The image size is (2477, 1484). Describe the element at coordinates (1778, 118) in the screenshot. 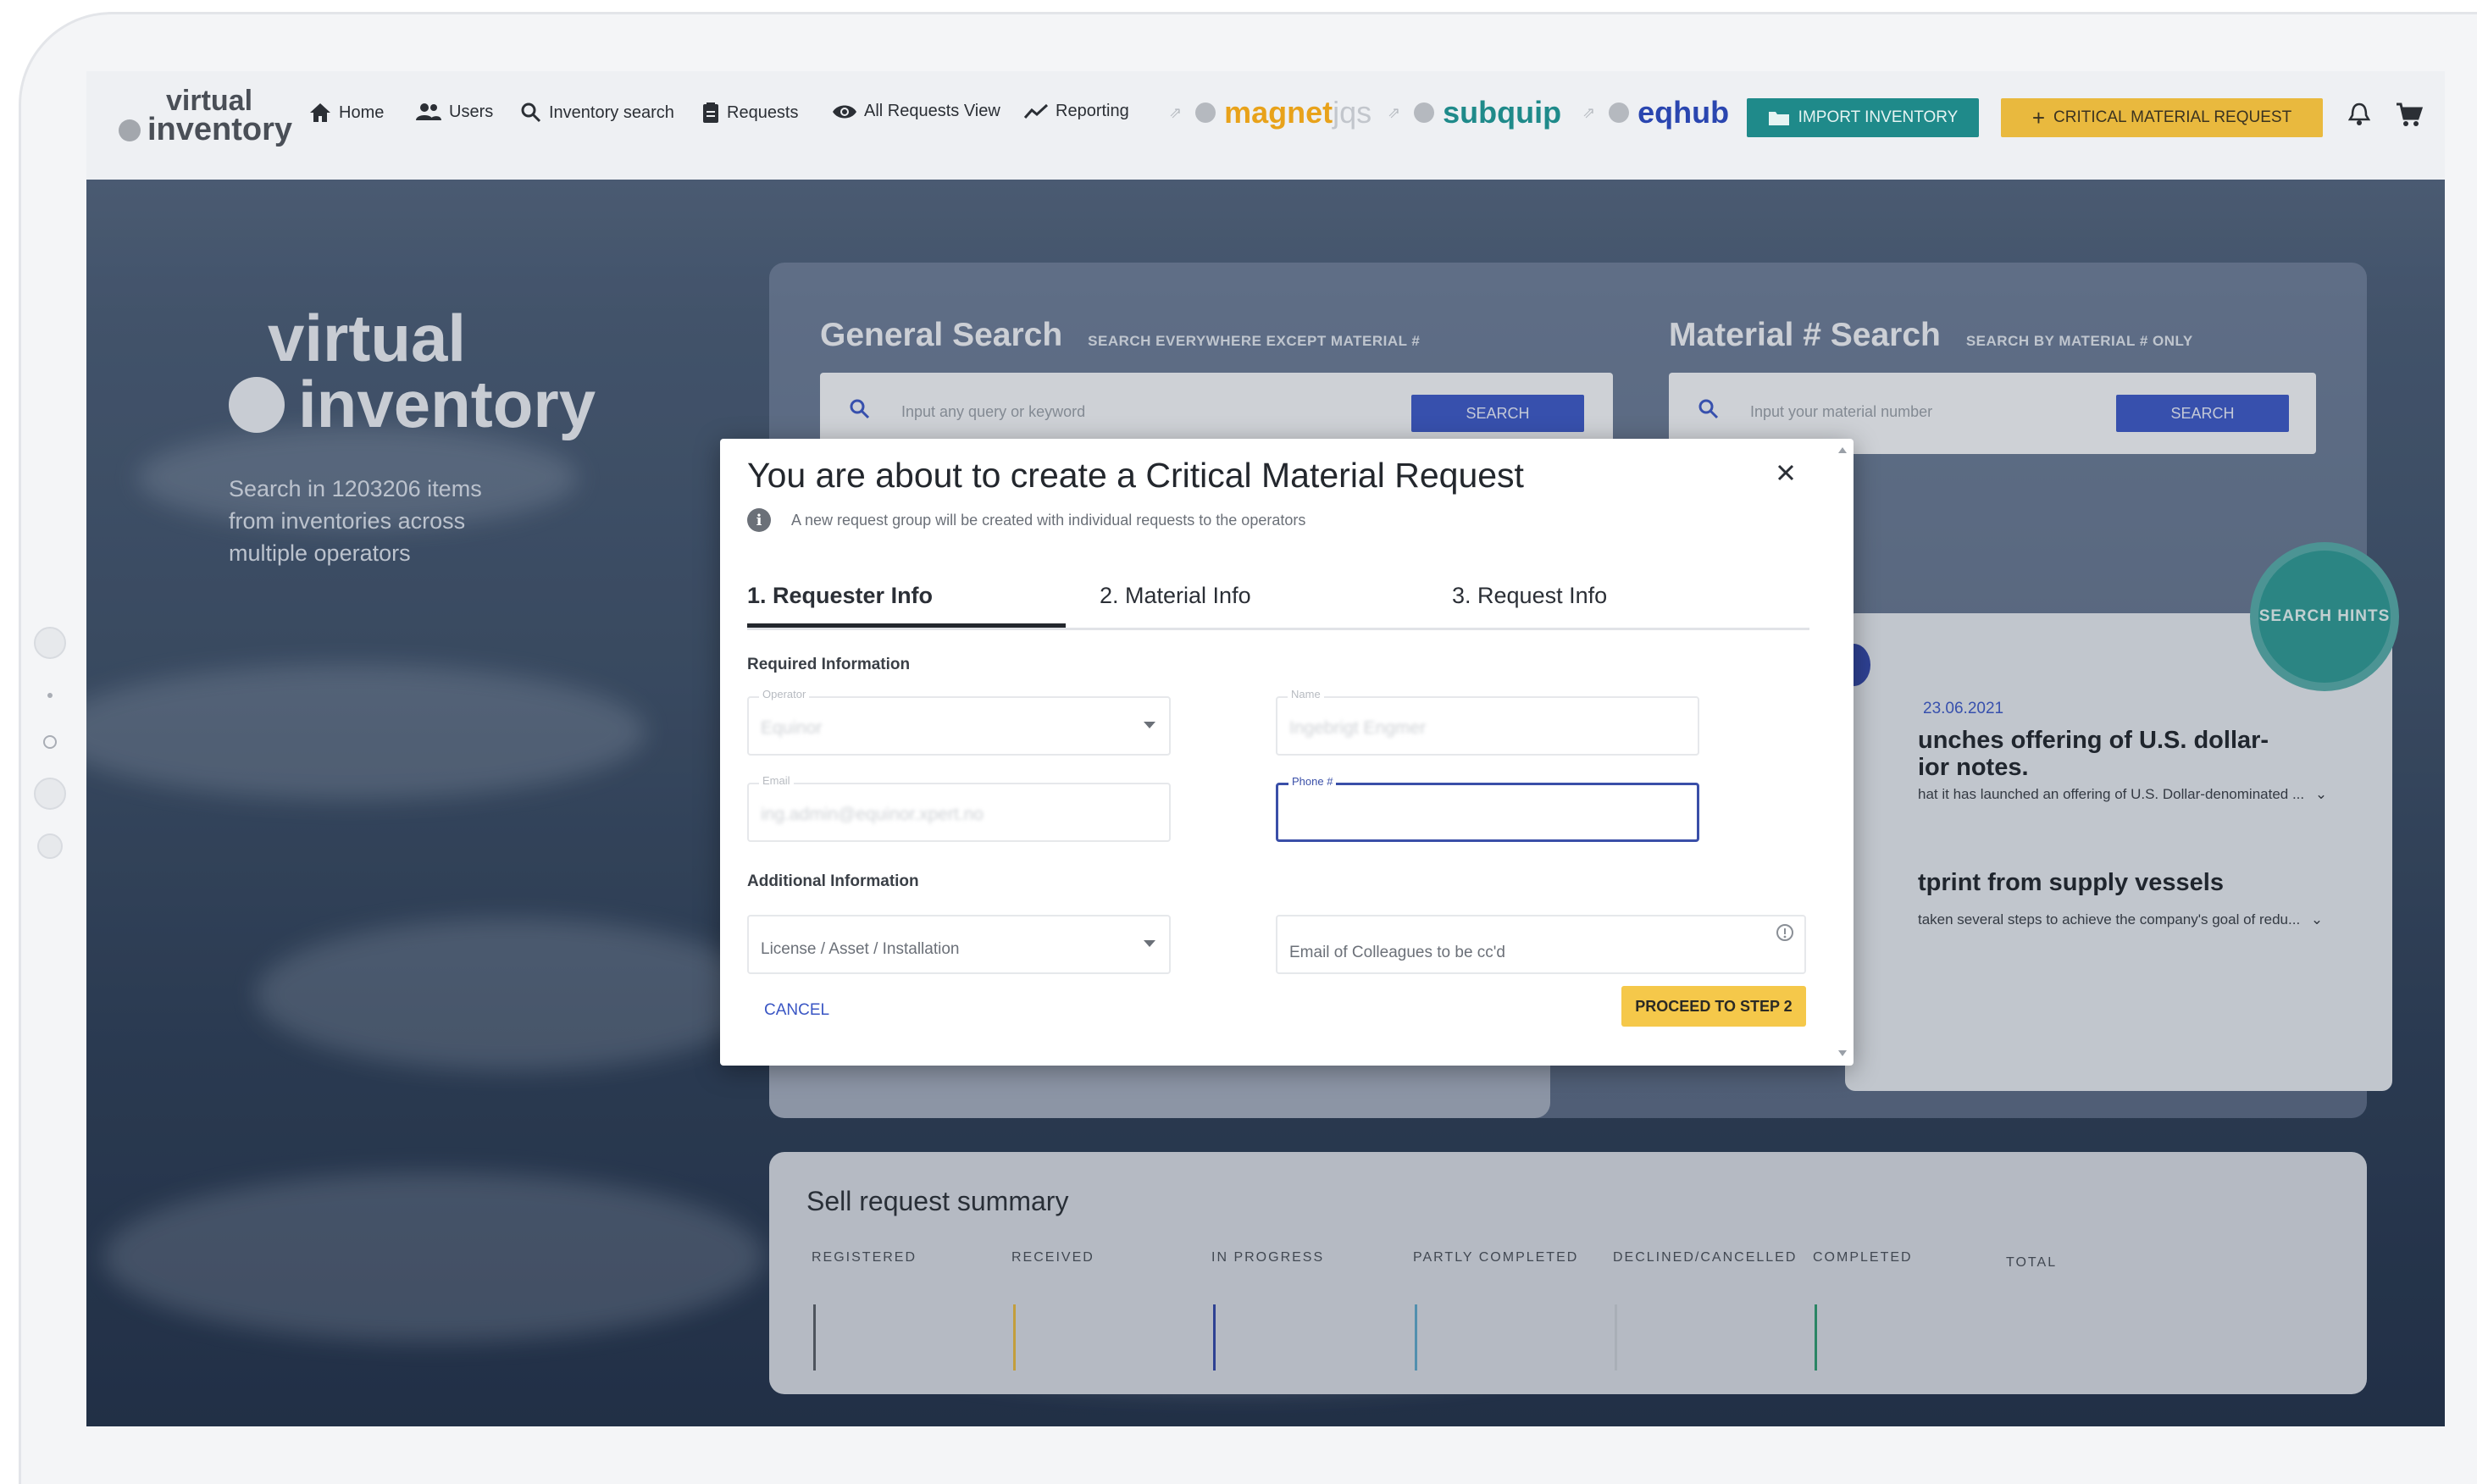

I see `folder-icon` at that location.